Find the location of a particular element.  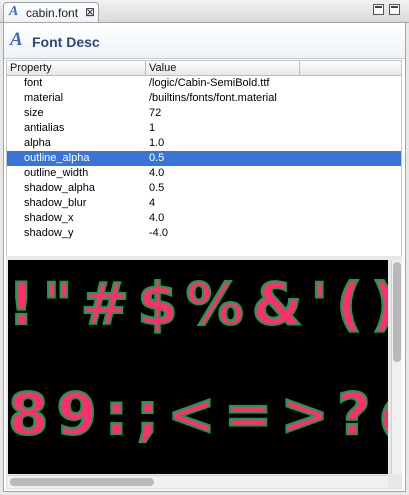

table-row: font/logic/Cabin-SemiBold.ttf is located at coordinates (204, 83).